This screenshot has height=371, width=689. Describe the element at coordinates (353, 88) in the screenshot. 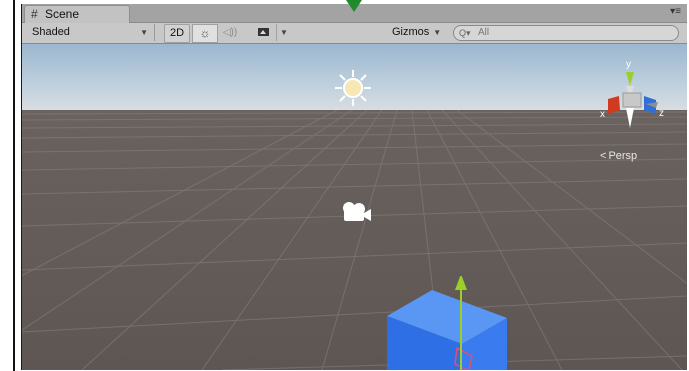

I see `directional-light-icon` at that location.